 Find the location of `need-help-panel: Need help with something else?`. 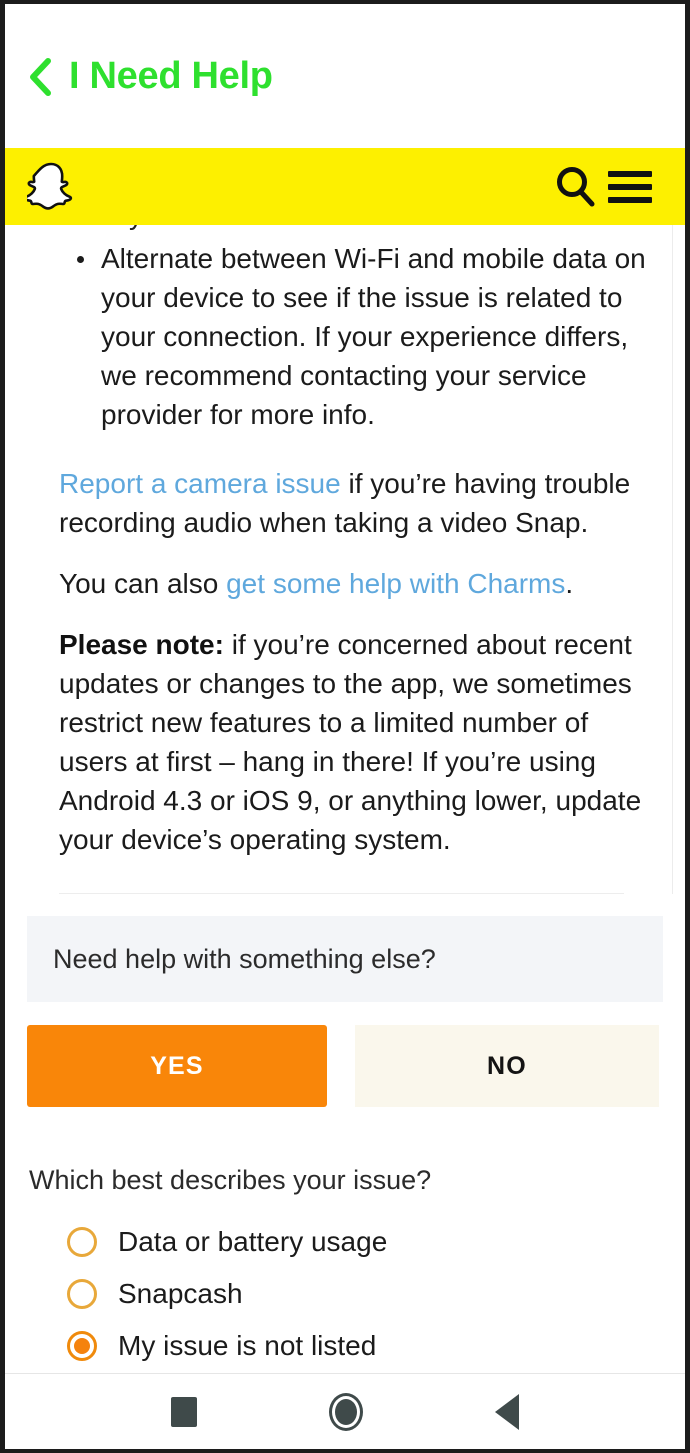

need-help-panel: Need help with something else? is located at coordinates (345, 959).